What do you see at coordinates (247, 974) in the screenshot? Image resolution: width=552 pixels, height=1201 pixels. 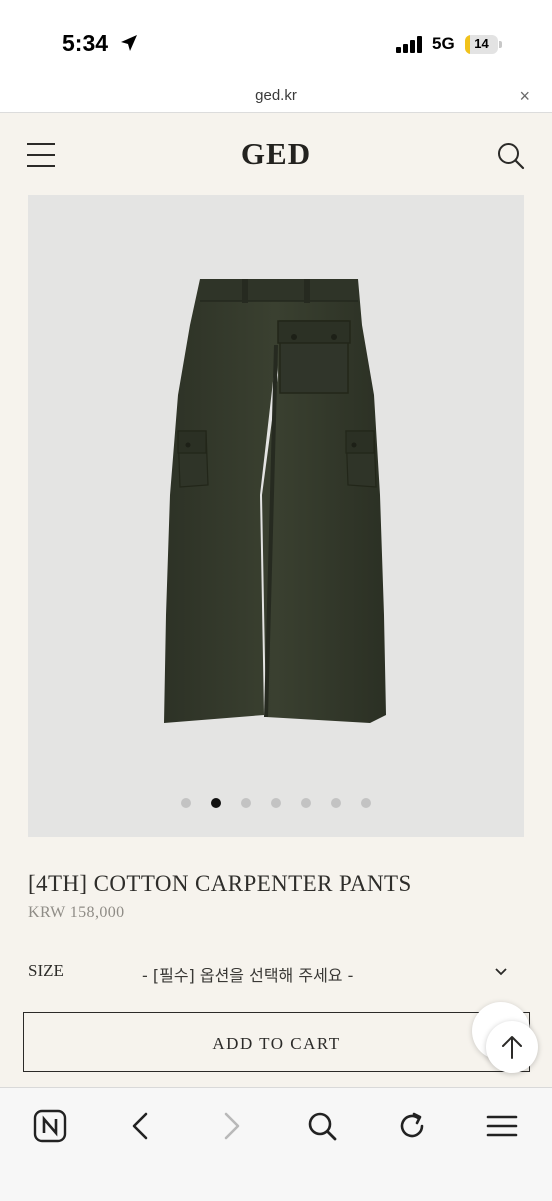 I see `size-select-value: - [필수] 옵션을 선택해 주세요 -` at bounding box center [247, 974].